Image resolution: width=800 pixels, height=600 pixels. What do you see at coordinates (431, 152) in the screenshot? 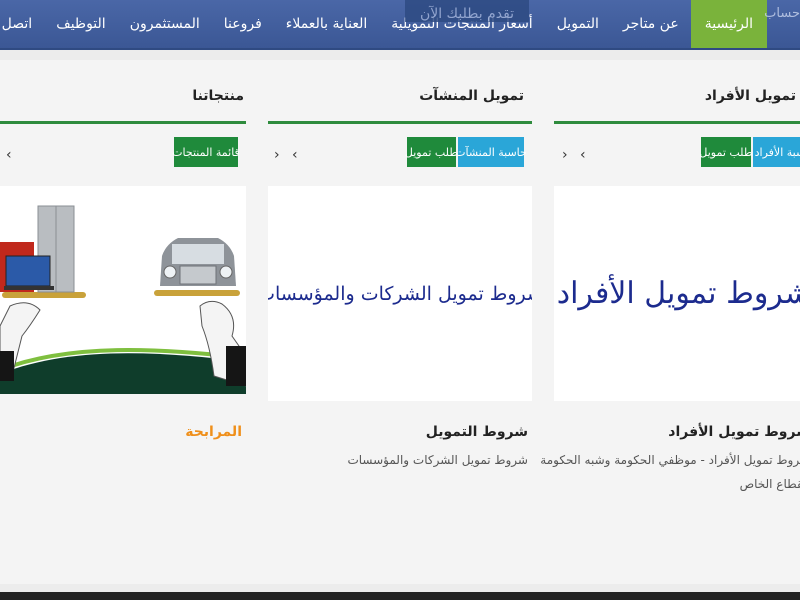
I see `enterprises-request-button: طلب تمويل` at bounding box center [431, 152].